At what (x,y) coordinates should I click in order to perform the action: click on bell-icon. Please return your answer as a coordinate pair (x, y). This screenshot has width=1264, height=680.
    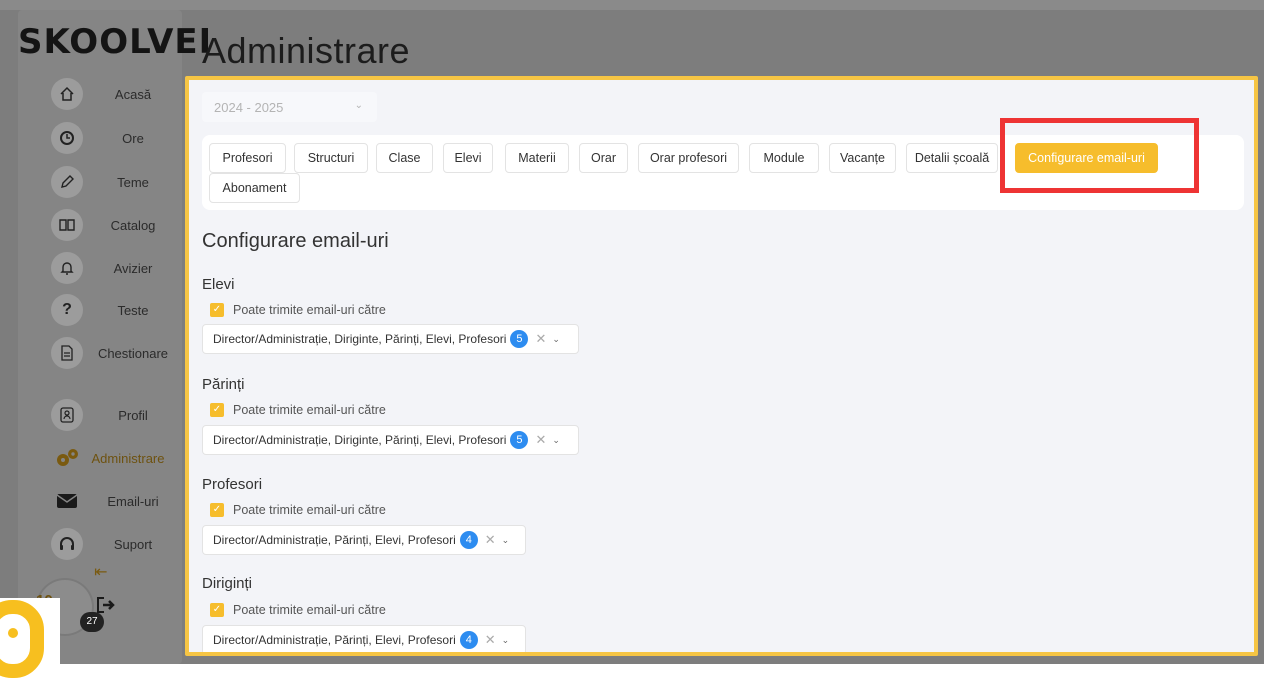
    Looking at the image, I should click on (67, 268).